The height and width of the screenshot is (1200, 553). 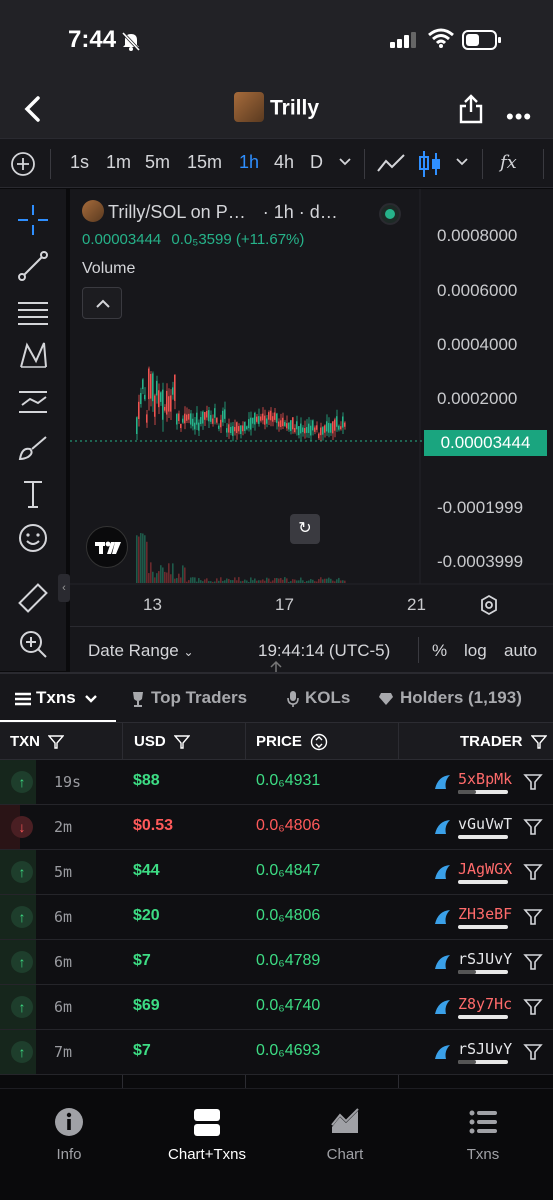 I want to click on percent-toggle: %, so click(x=439, y=651).